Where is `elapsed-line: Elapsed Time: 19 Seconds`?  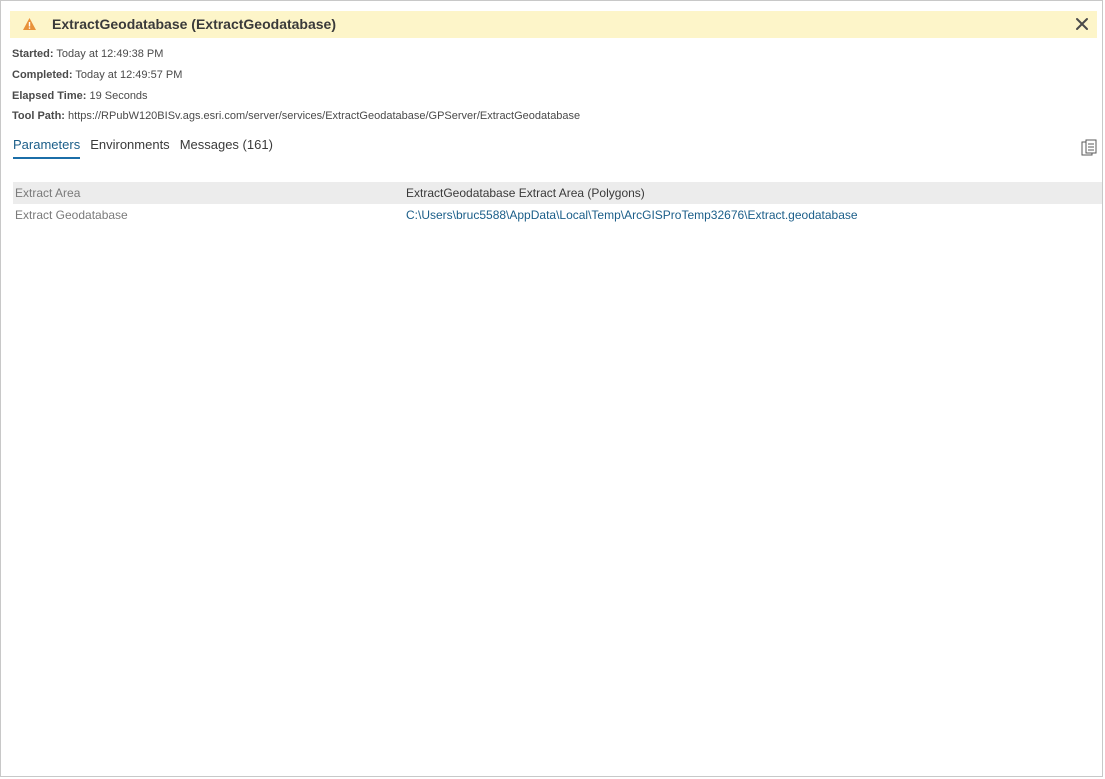 elapsed-line: Elapsed Time: 19 Seconds is located at coordinates (80, 96).